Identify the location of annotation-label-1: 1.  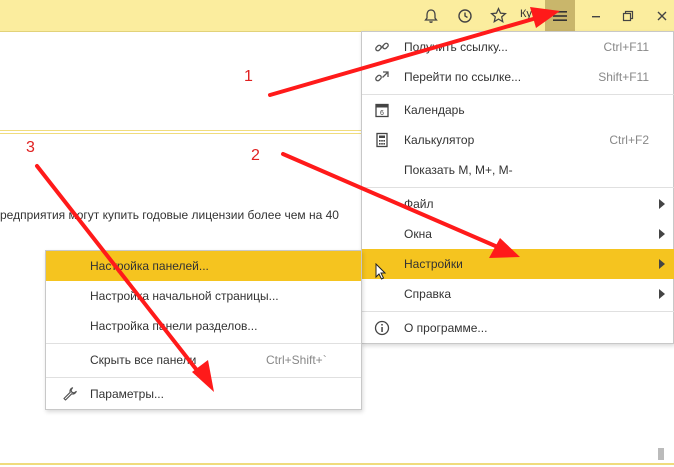
(248, 76).